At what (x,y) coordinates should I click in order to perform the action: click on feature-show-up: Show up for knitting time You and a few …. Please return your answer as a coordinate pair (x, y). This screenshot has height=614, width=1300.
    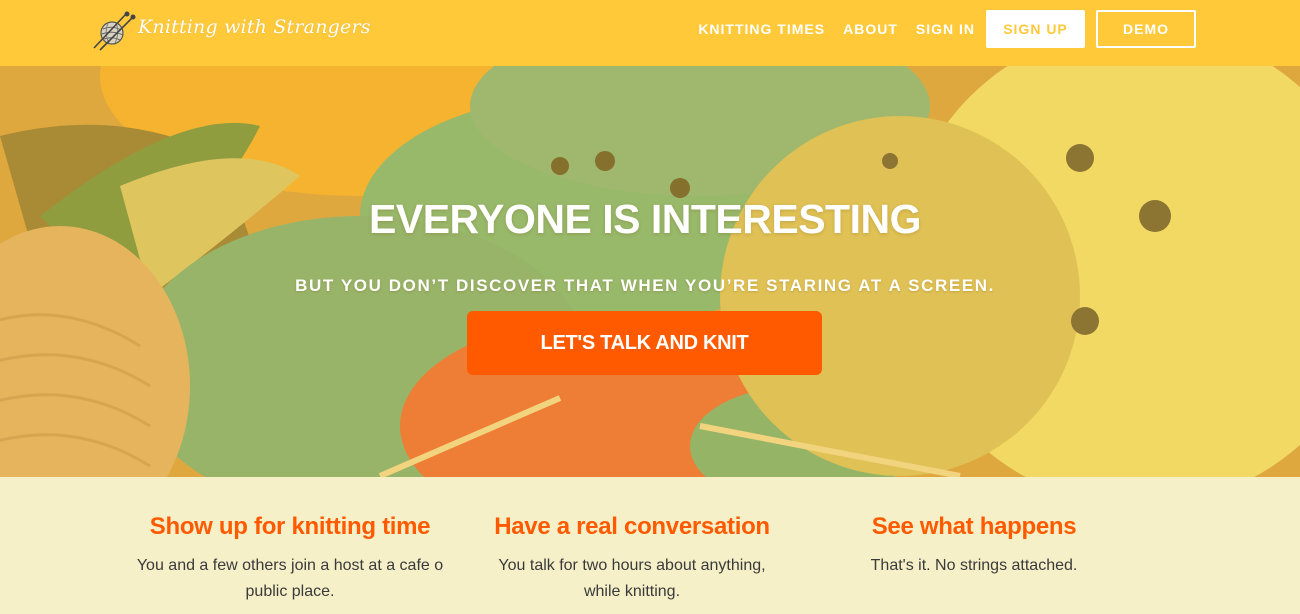
    Looking at the image, I should click on (290, 559).